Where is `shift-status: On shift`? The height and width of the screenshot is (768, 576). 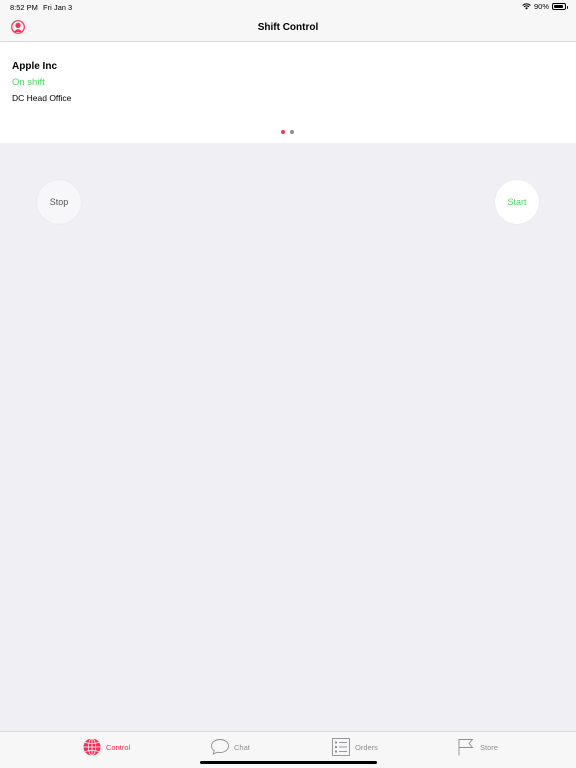
shift-status: On shift is located at coordinates (28, 82).